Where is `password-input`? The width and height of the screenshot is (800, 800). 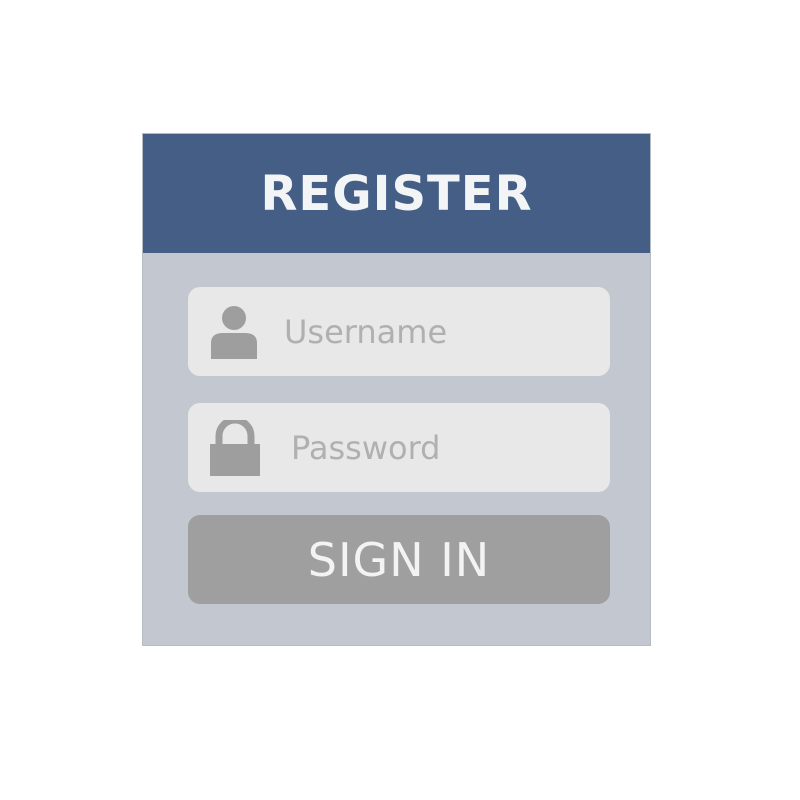 password-input is located at coordinates (446, 447).